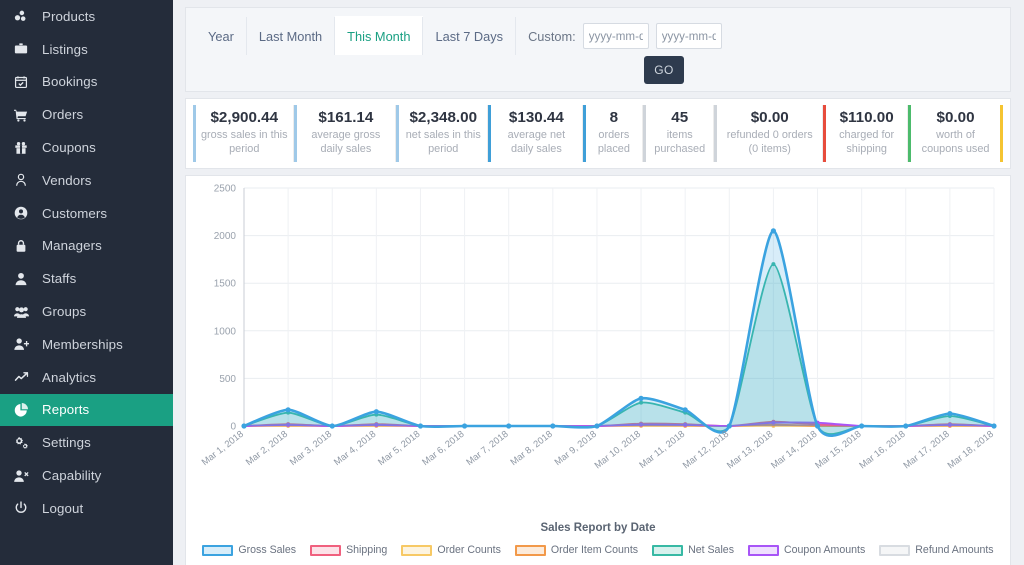 The width and height of the screenshot is (1024, 565). I want to click on user-times-icon, so click(25, 476).